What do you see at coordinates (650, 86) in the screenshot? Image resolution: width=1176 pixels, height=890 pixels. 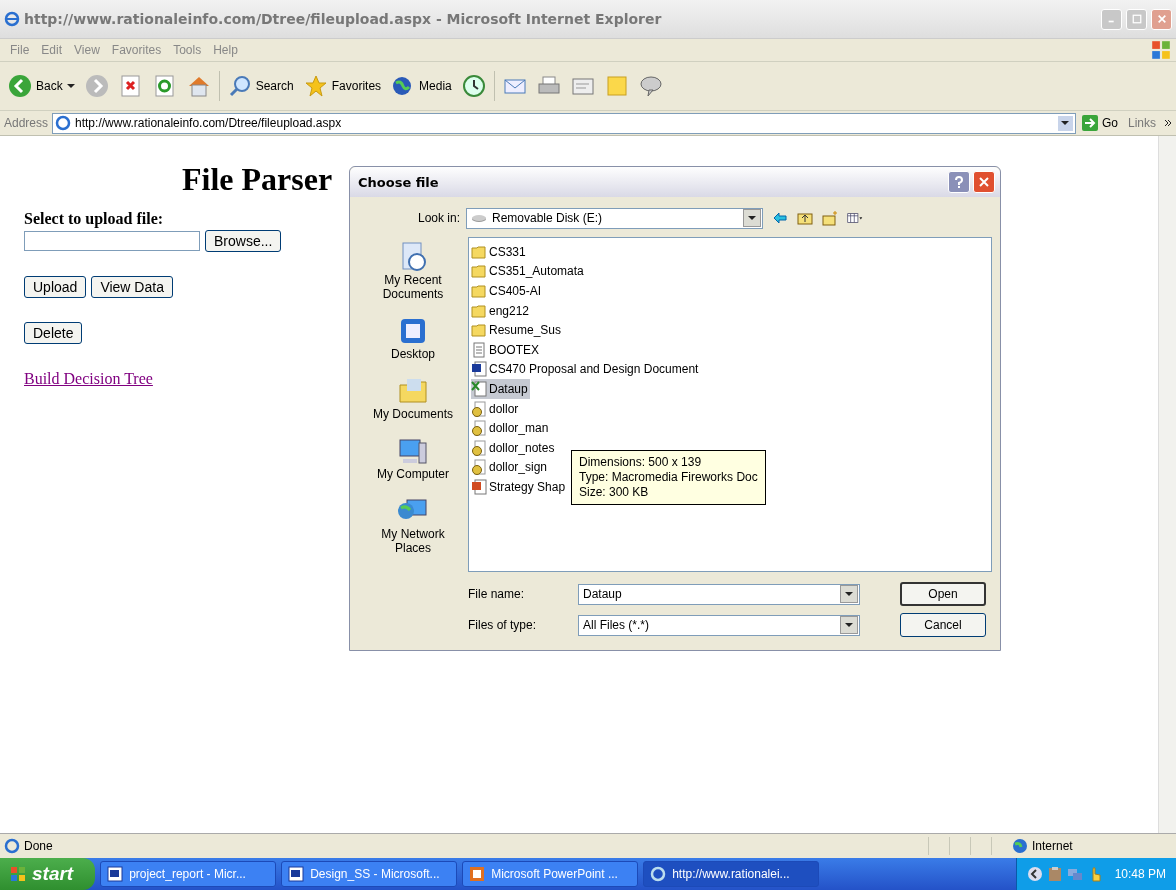 I see `speech-bubble-icon` at bounding box center [650, 86].